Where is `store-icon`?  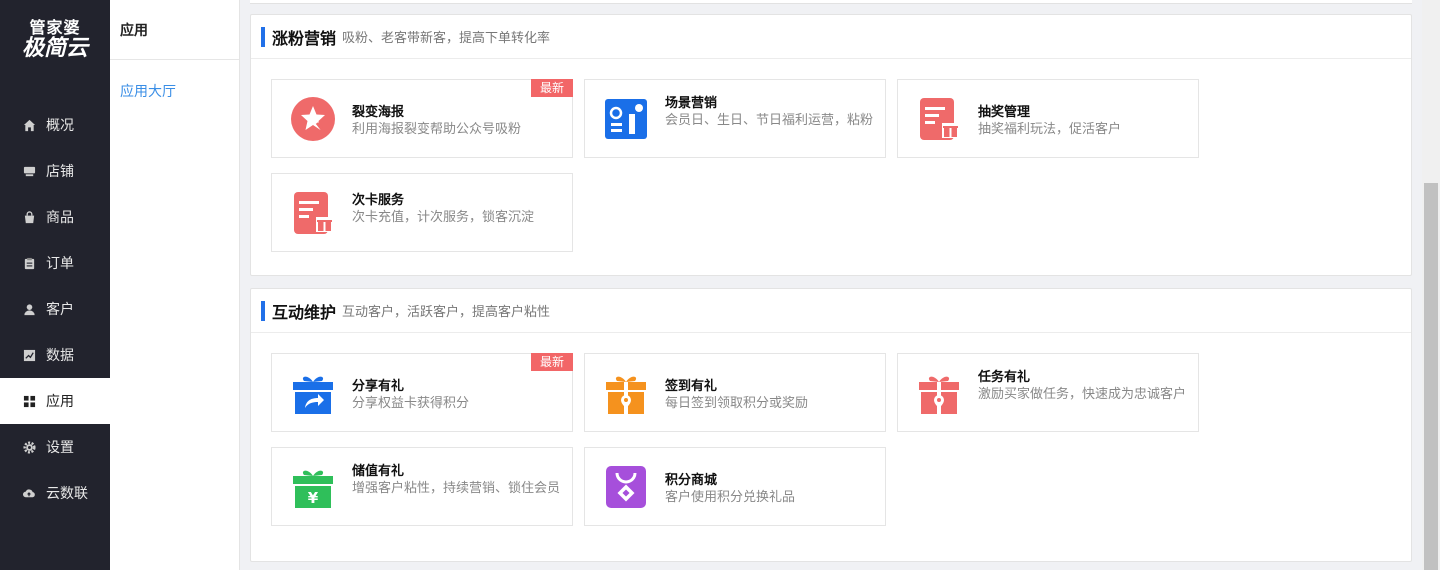
store-icon is located at coordinates (29, 171).